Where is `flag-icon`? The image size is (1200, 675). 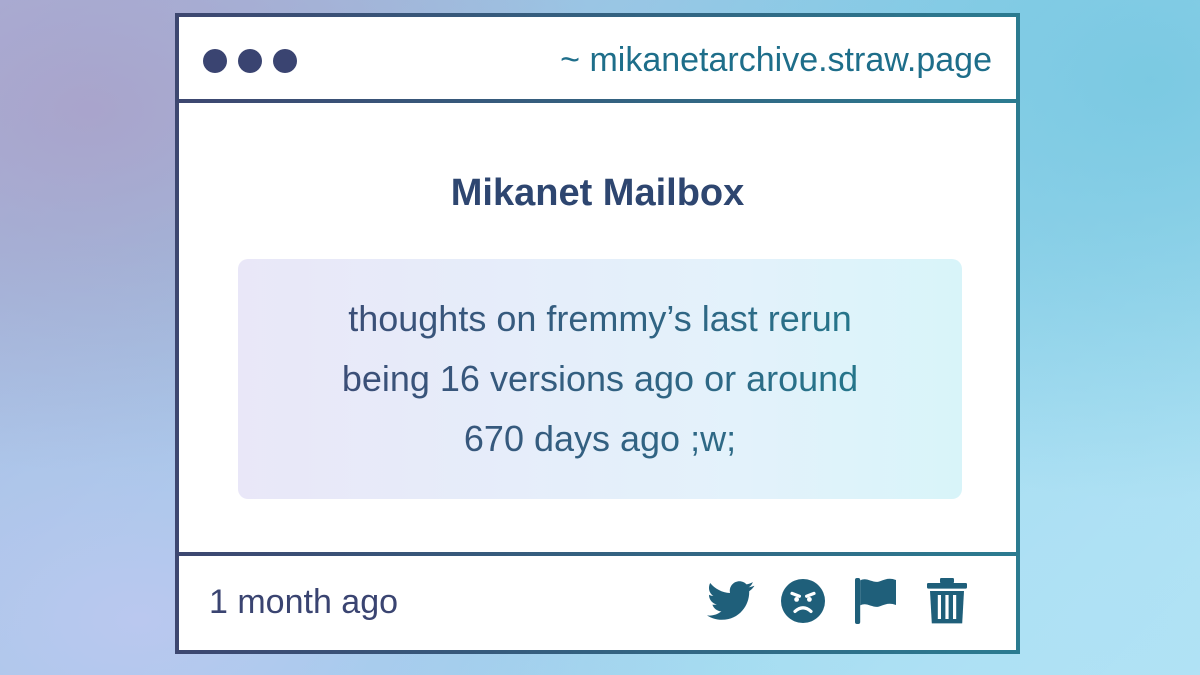 flag-icon is located at coordinates (875, 601).